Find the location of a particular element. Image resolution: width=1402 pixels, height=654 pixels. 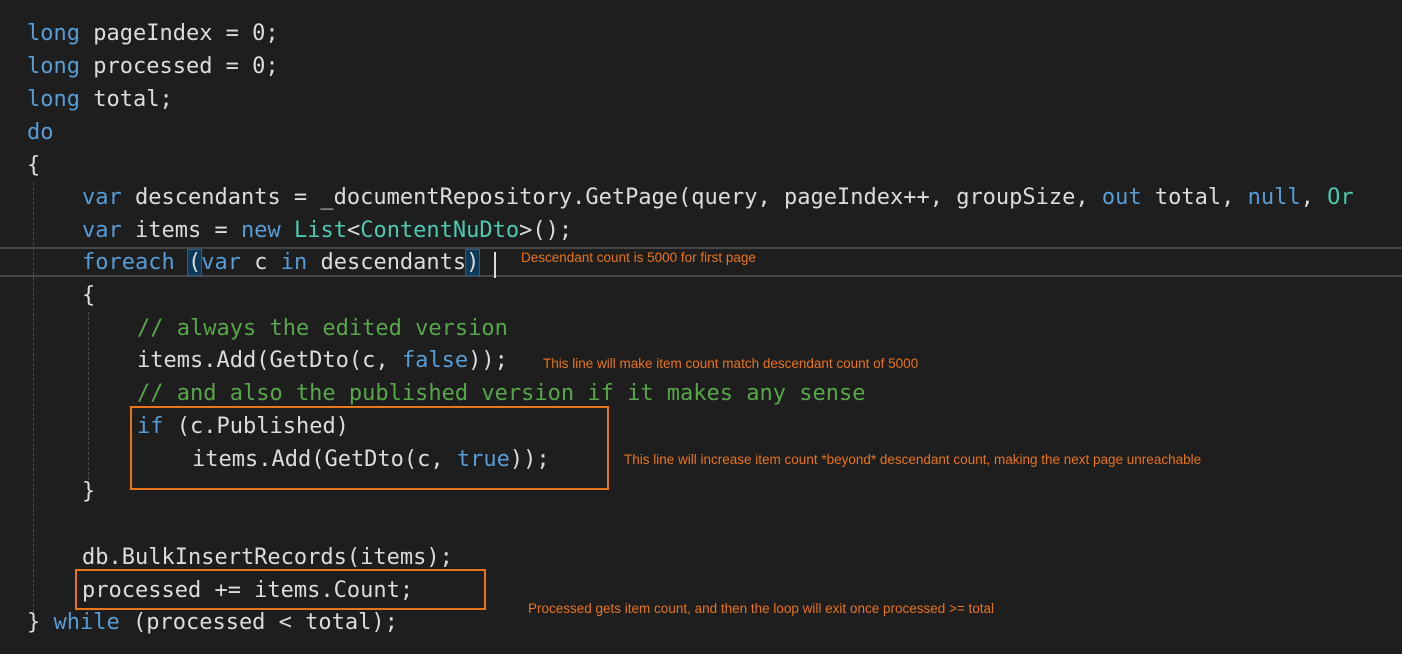

code-line-4: do is located at coordinates (40, 132).